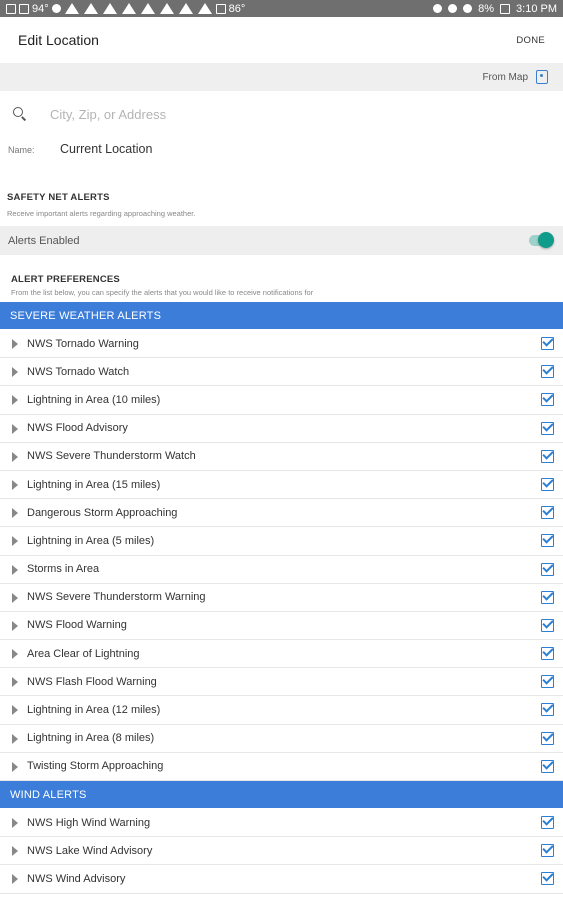 The height and width of the screenshot is (900, 563). What do you see at coordinates (281, 710) in the screenshot?
I see `alert-row: Lightning in Area (12 miles)` at bounding box center [281, 710].